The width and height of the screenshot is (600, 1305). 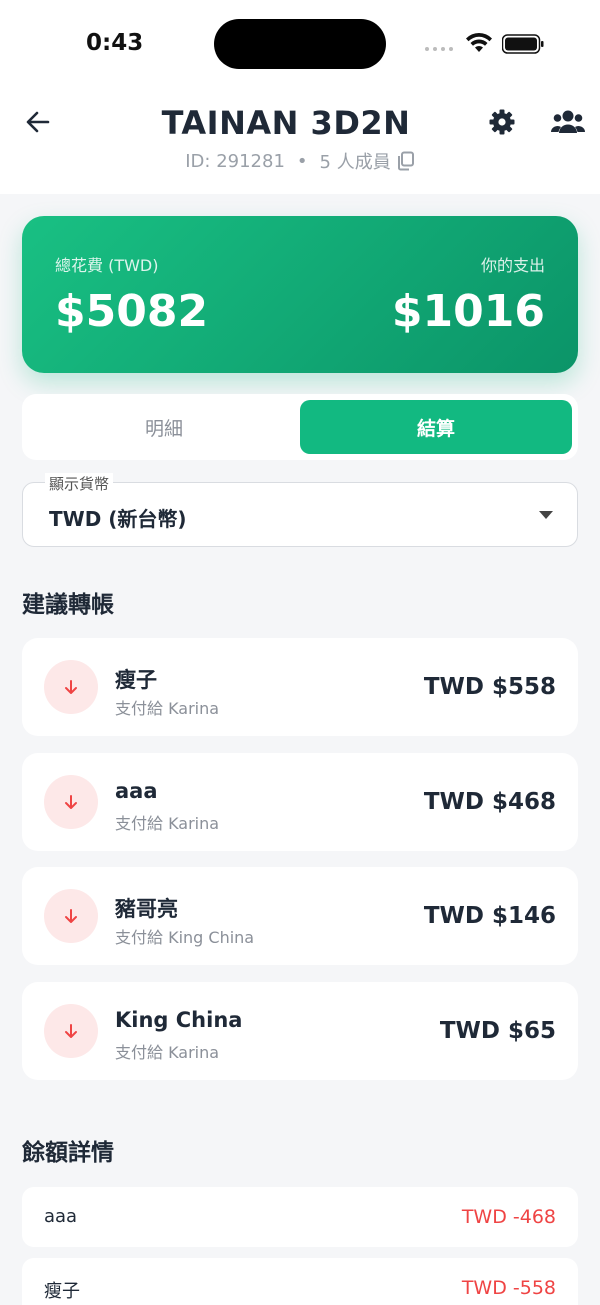 What do you see at coordinates (300, 802) in the screenshot?
I see `transfer-card: aaa 支付給 Karina TWD $468` at bounding box center [300, 802].